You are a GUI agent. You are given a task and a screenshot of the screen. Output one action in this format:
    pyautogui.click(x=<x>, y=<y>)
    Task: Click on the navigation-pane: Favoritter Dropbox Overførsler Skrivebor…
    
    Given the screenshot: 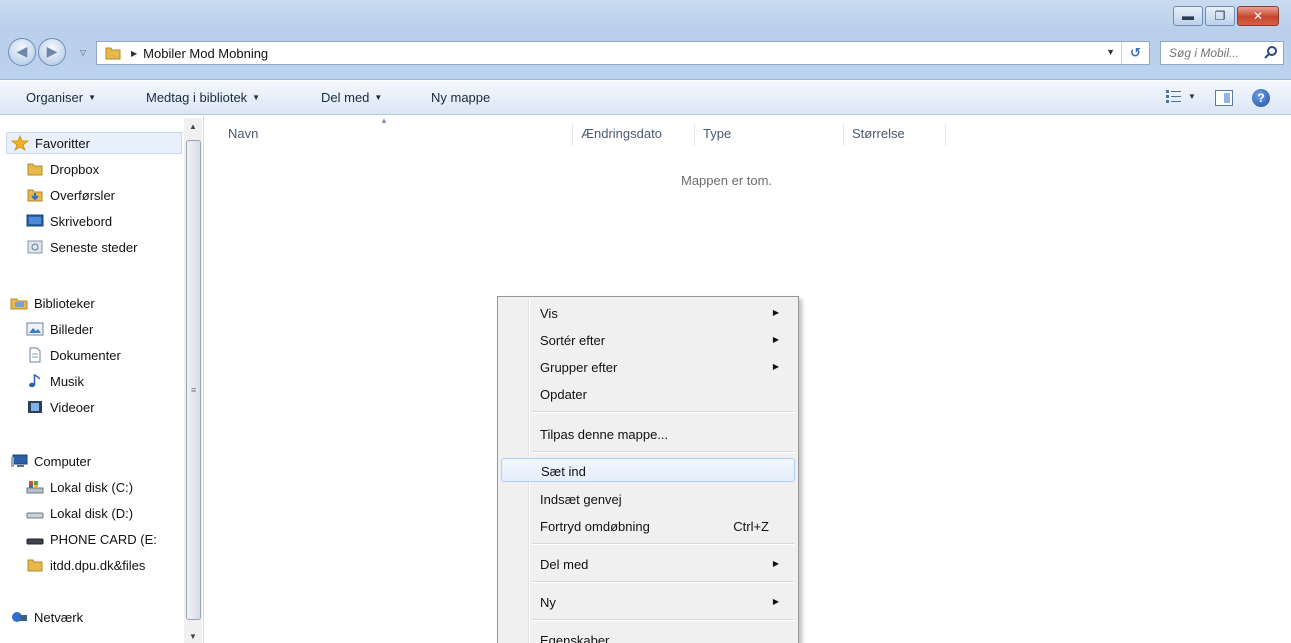 What is the action you would take?
    pyautogui.click(x=102, y=379)
    